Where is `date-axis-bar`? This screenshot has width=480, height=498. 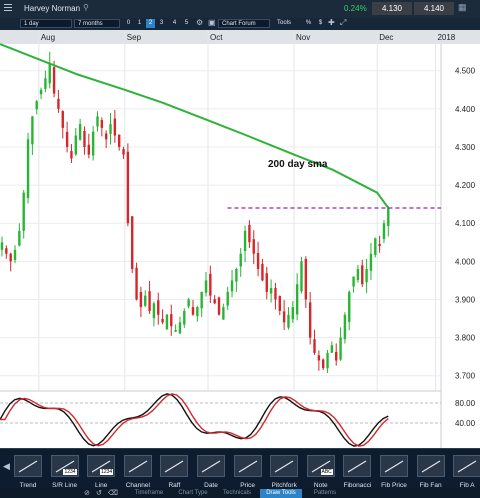
date-axis-bar is located at coordinates (240, 37).